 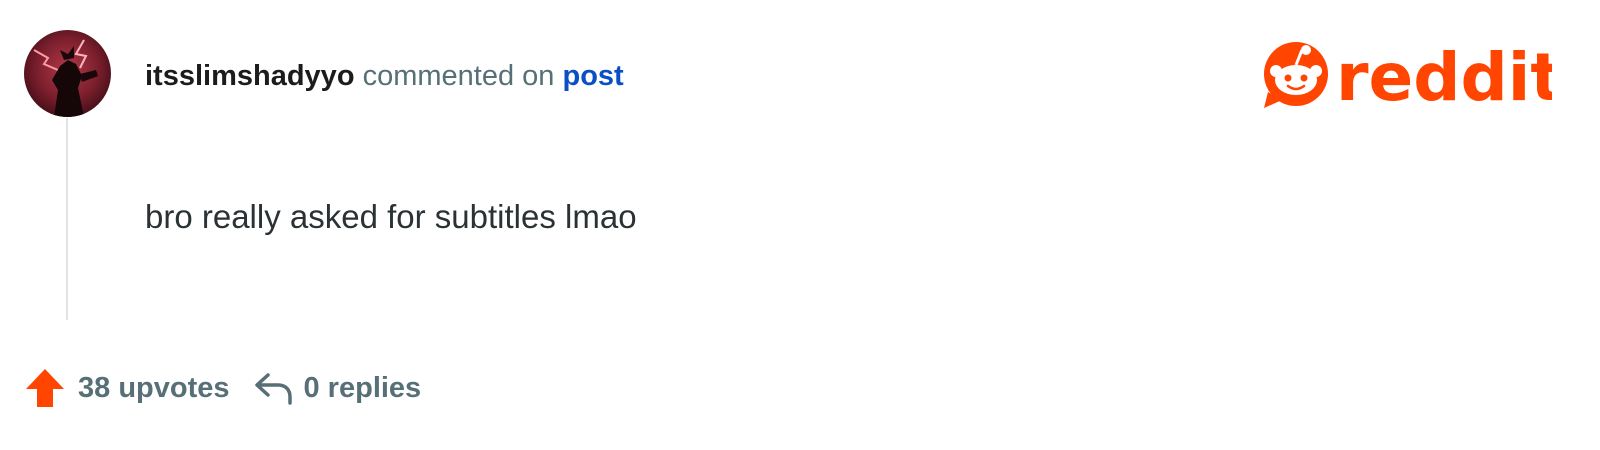 I want to click on reddit-logo: reddit, so click(x=1412, y=77).